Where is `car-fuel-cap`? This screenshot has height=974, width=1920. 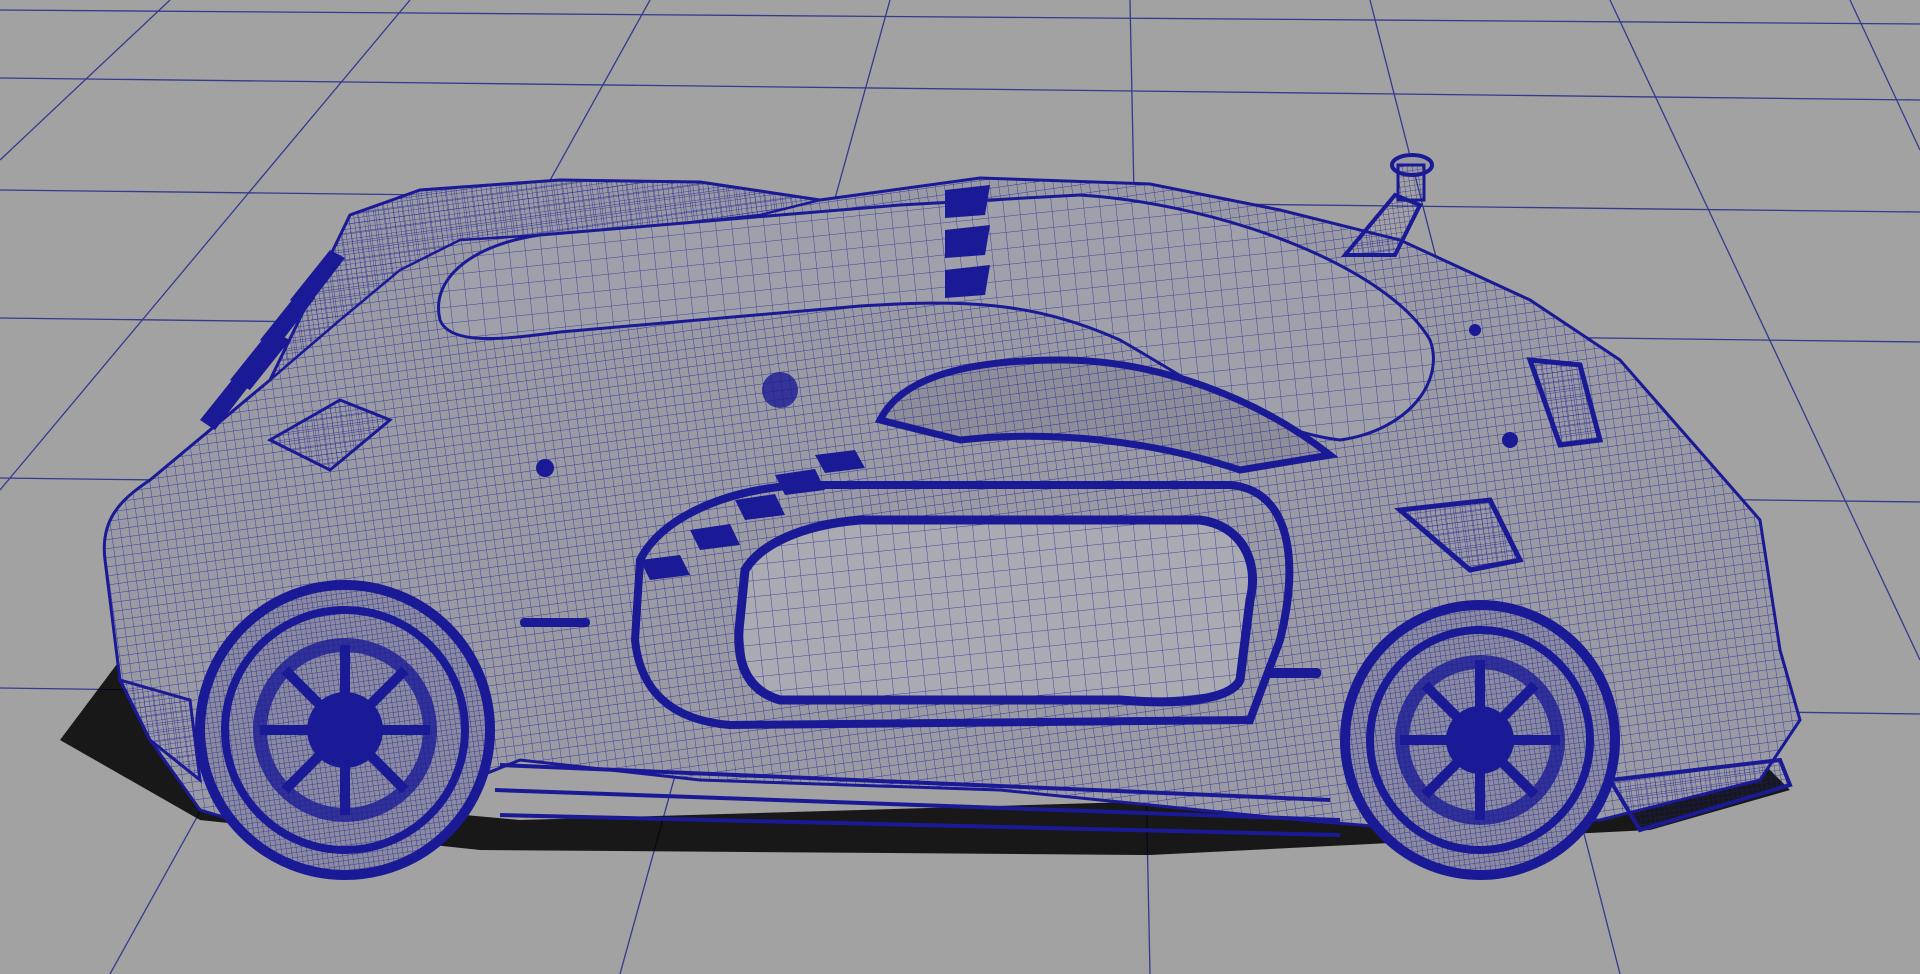 car-fuel-cap is located at coordinates (780, 390).